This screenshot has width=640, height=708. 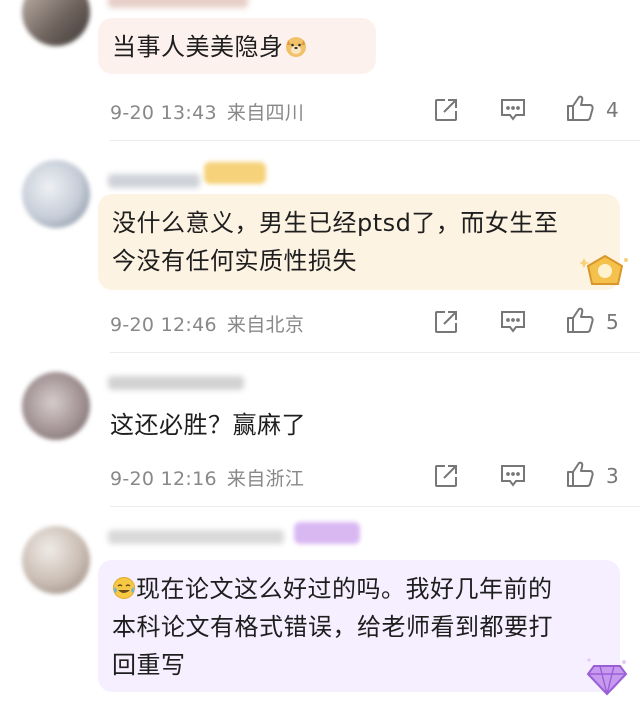 What do you see at coordinates (163, 479) in the screenshot?
I see `comment-time: 9-20 12:16` at bounding box center [163, 479].